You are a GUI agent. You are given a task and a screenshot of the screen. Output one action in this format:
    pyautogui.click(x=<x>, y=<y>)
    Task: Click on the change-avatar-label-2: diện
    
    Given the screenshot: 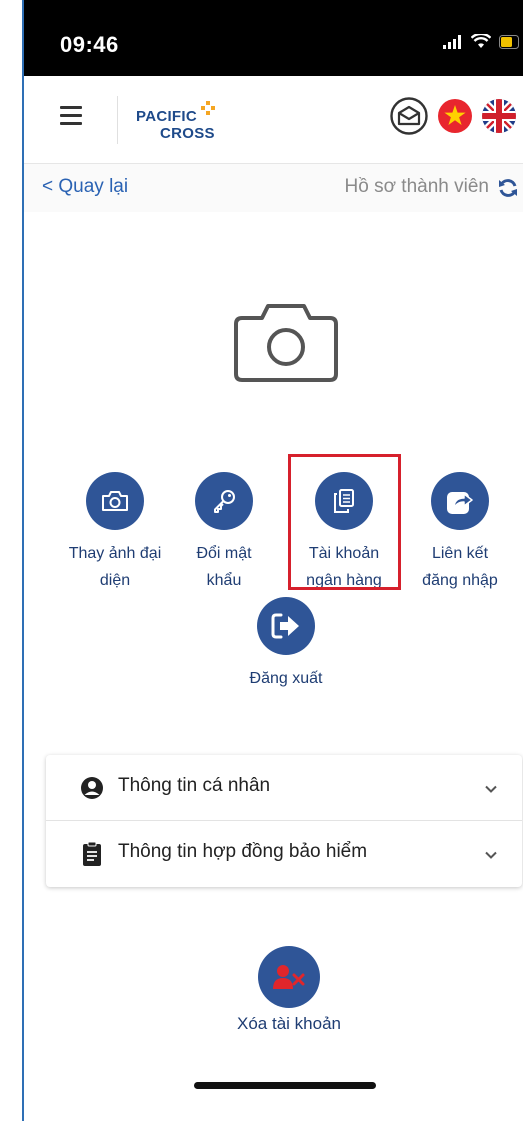 What is the action you would take?
    pyautogui.click(x=115, y=580)
    